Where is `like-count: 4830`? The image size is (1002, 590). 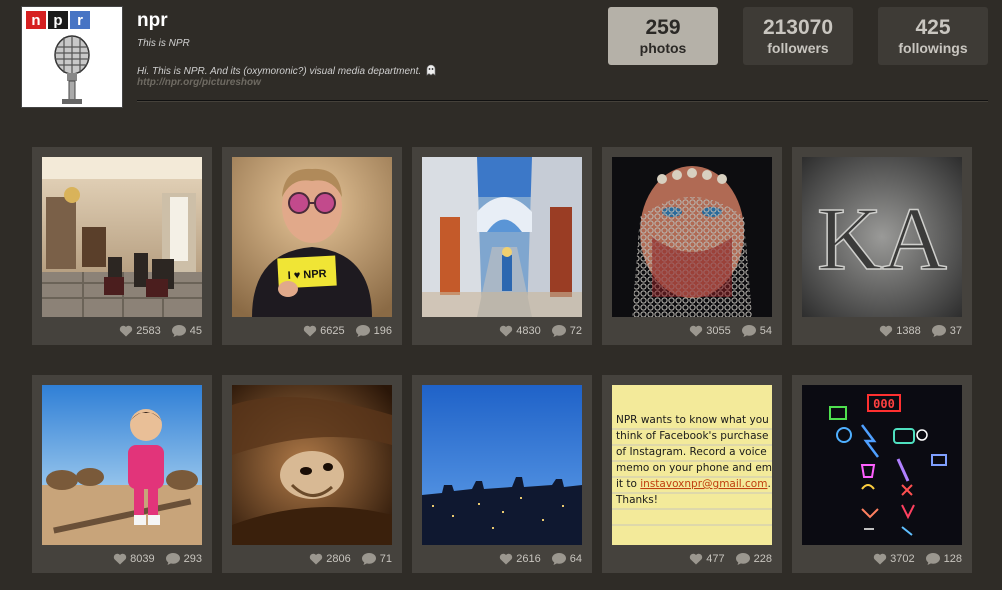 like-count: 4830 is located at coordinates (528, 331).